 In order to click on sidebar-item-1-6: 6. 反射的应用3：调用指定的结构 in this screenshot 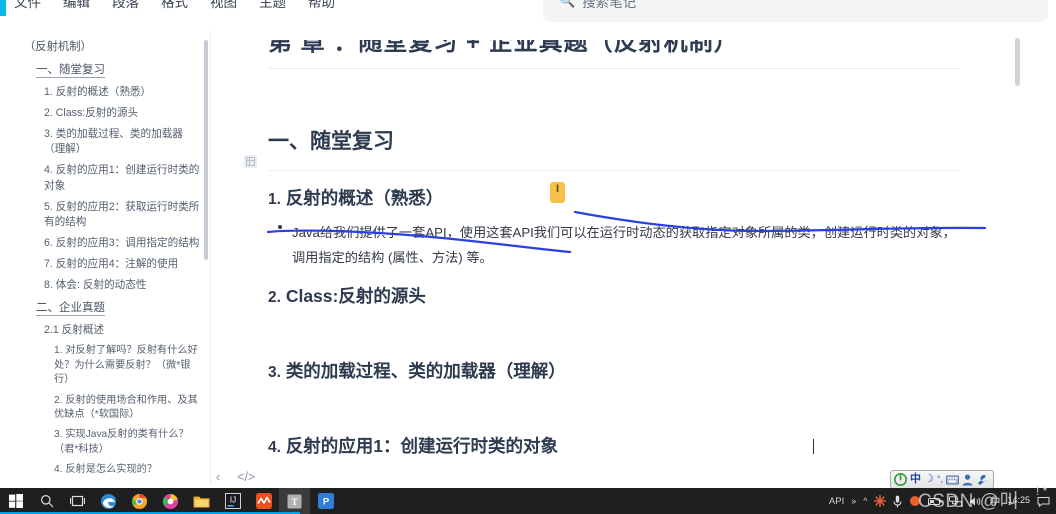, I will do `click(114, 243)`.